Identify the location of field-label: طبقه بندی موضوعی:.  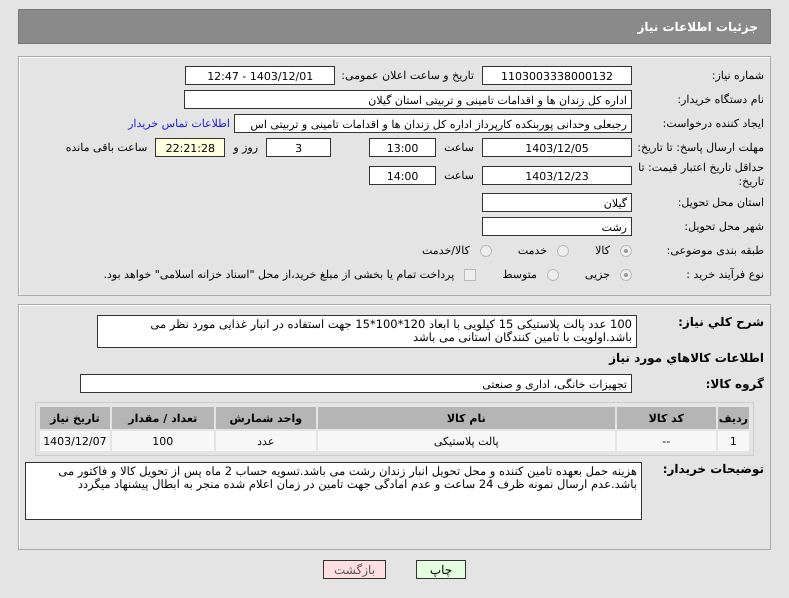
(715, 250).